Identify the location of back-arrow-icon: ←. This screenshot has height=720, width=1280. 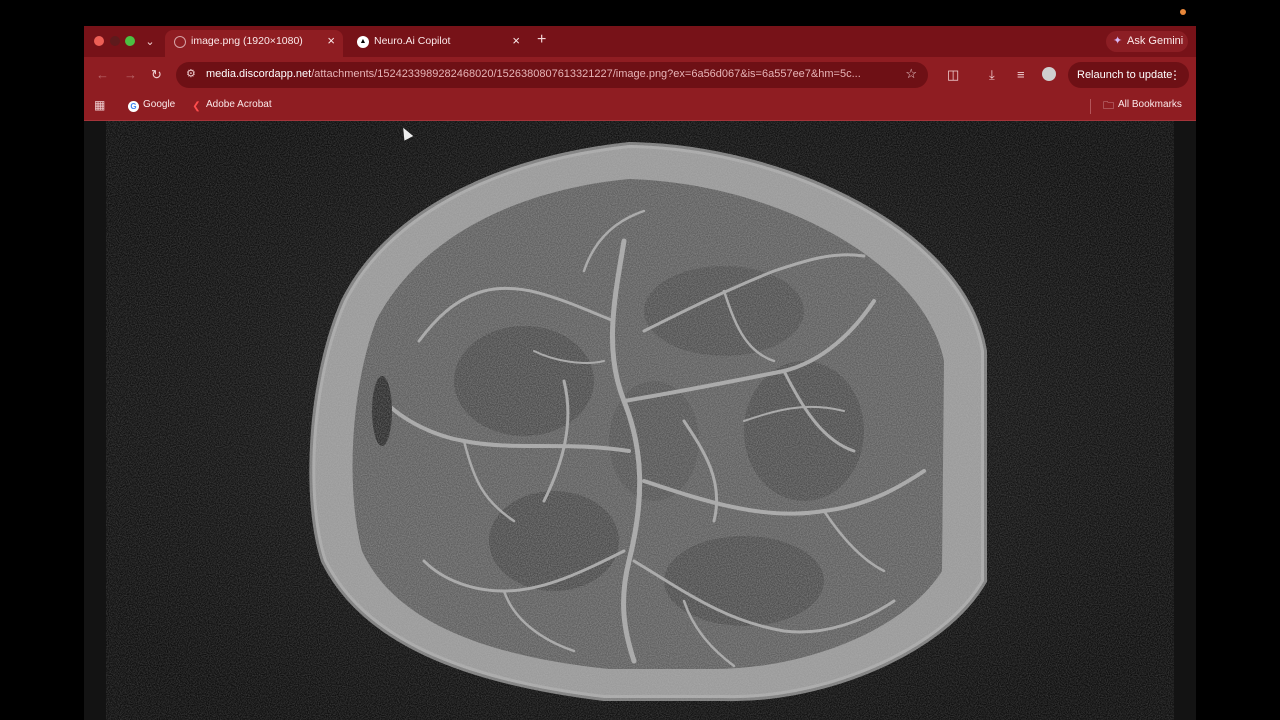
(102, 75).